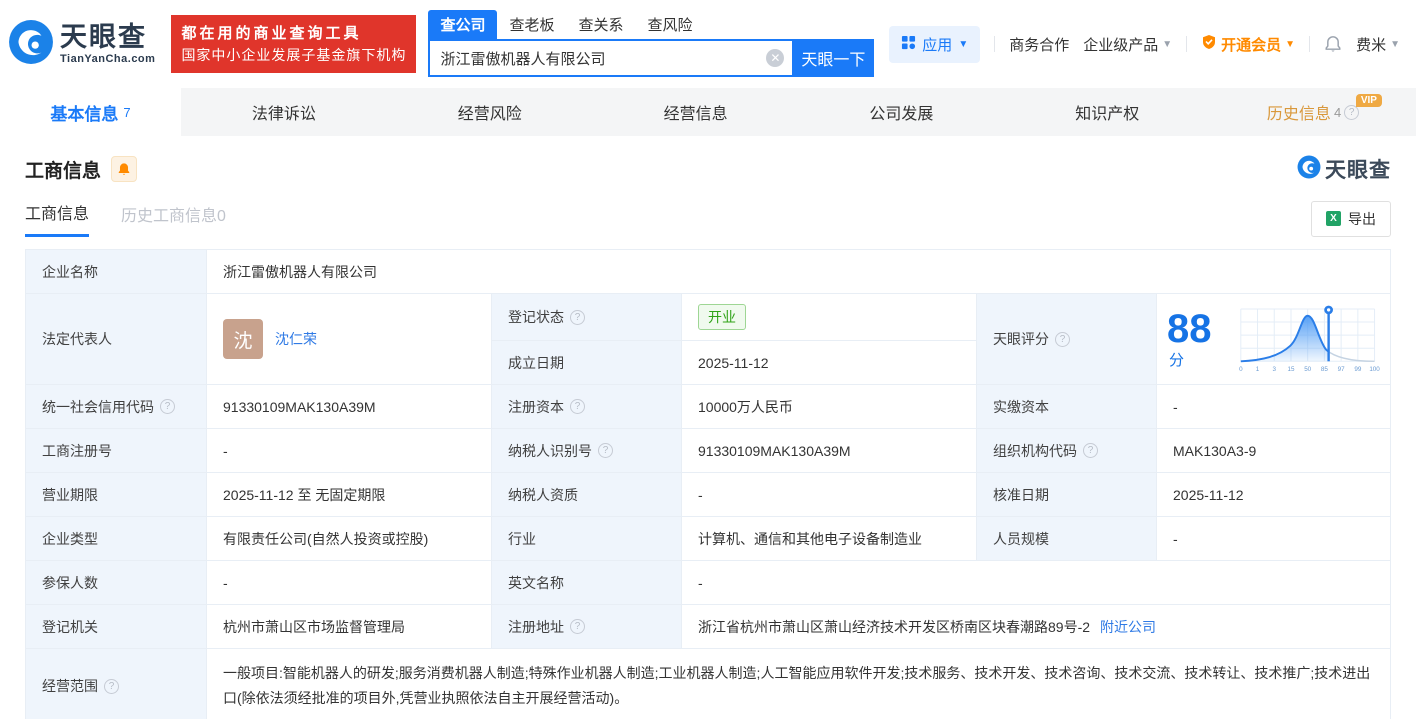 This screenshot has width=1416, height=719. I want to click on section-header: 工商信息 天眼查, so click(708, 160).